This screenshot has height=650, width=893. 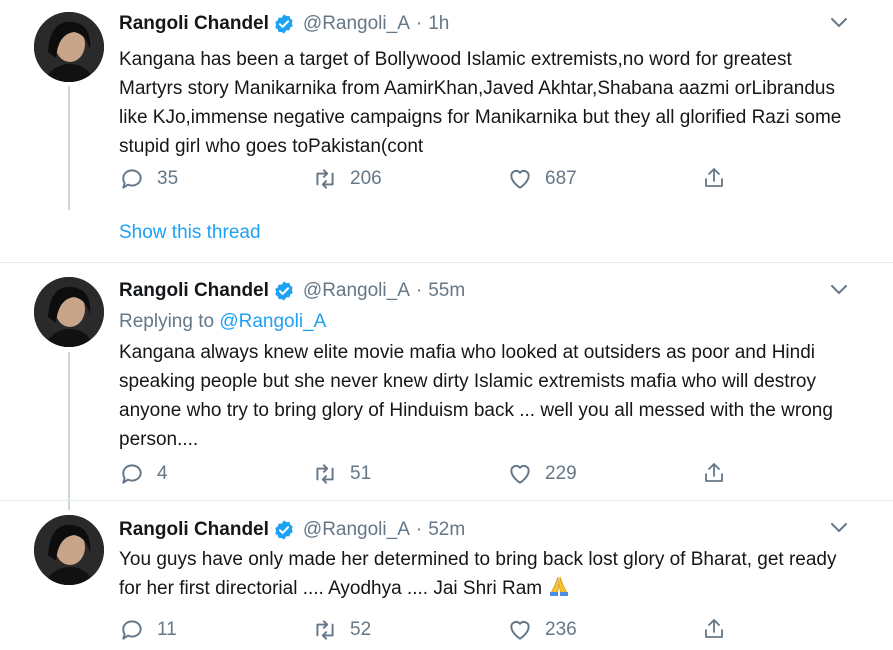 What do you see at coordinates (561, 629) in the screenshot?
I see `like-count: 236` at bounding box center [561, 629].